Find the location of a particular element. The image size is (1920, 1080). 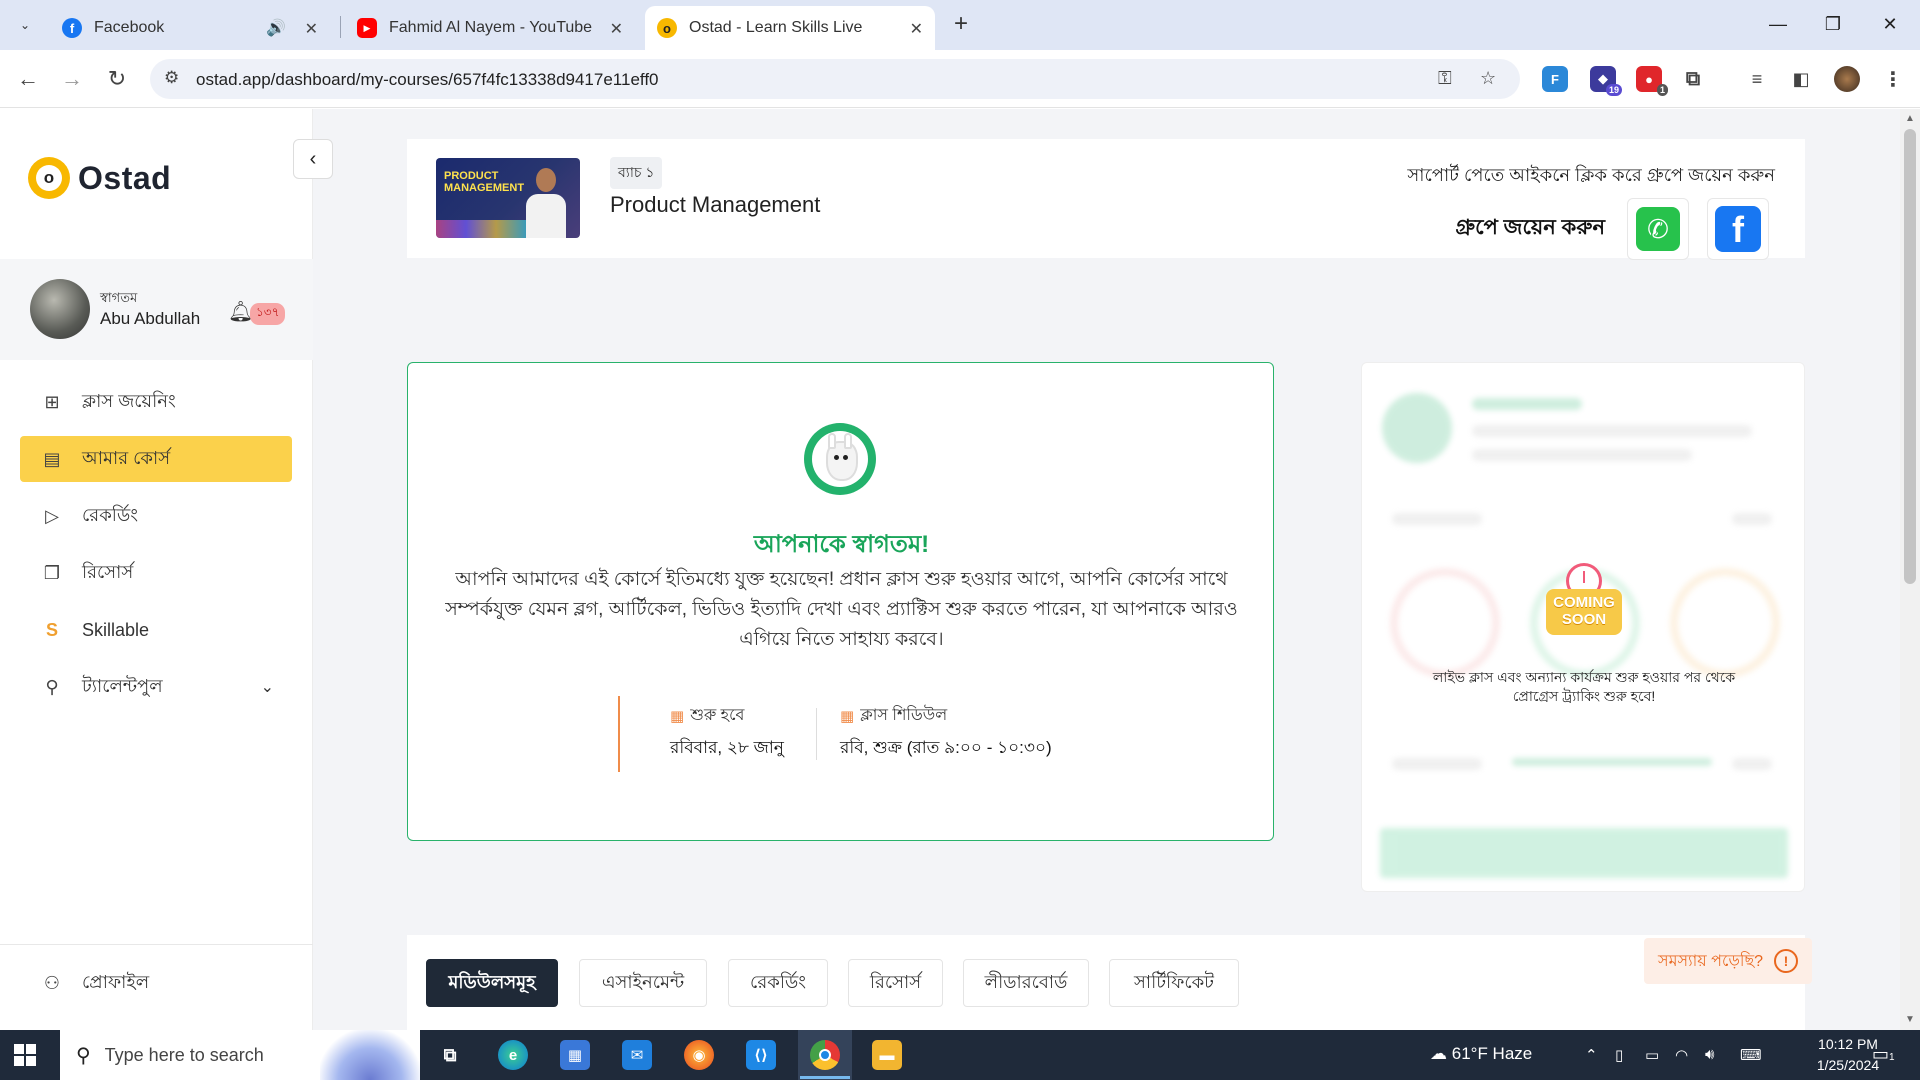

close-window-button: ✕ is located at coordinates (1890, 24).